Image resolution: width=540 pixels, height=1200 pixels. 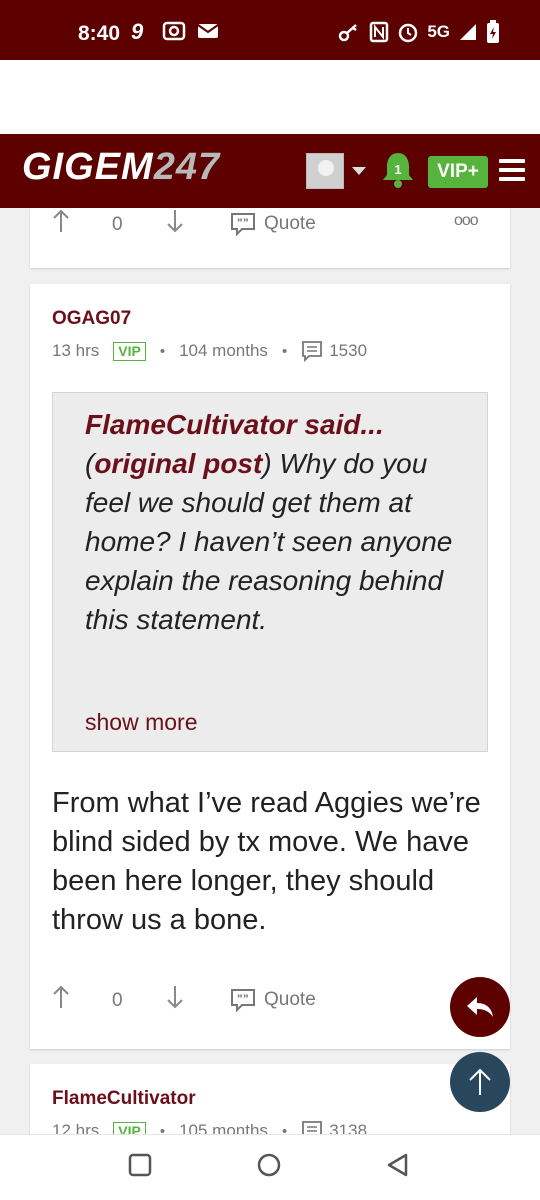 I want to click on show-more-link: show more, so click(x=141, y=722).